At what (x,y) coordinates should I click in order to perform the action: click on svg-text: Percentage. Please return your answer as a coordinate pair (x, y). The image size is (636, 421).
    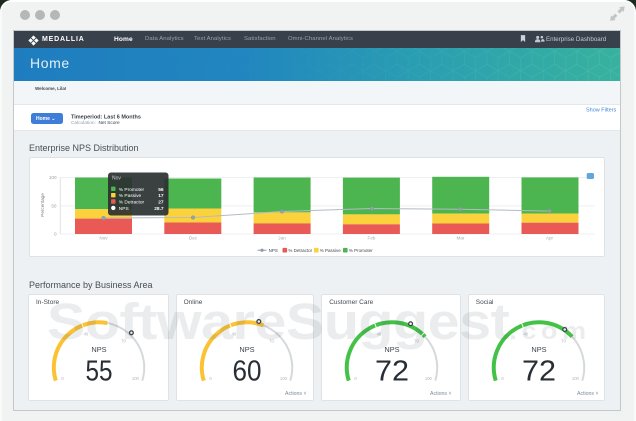
    Looking at the image, I should click on (42, 205).